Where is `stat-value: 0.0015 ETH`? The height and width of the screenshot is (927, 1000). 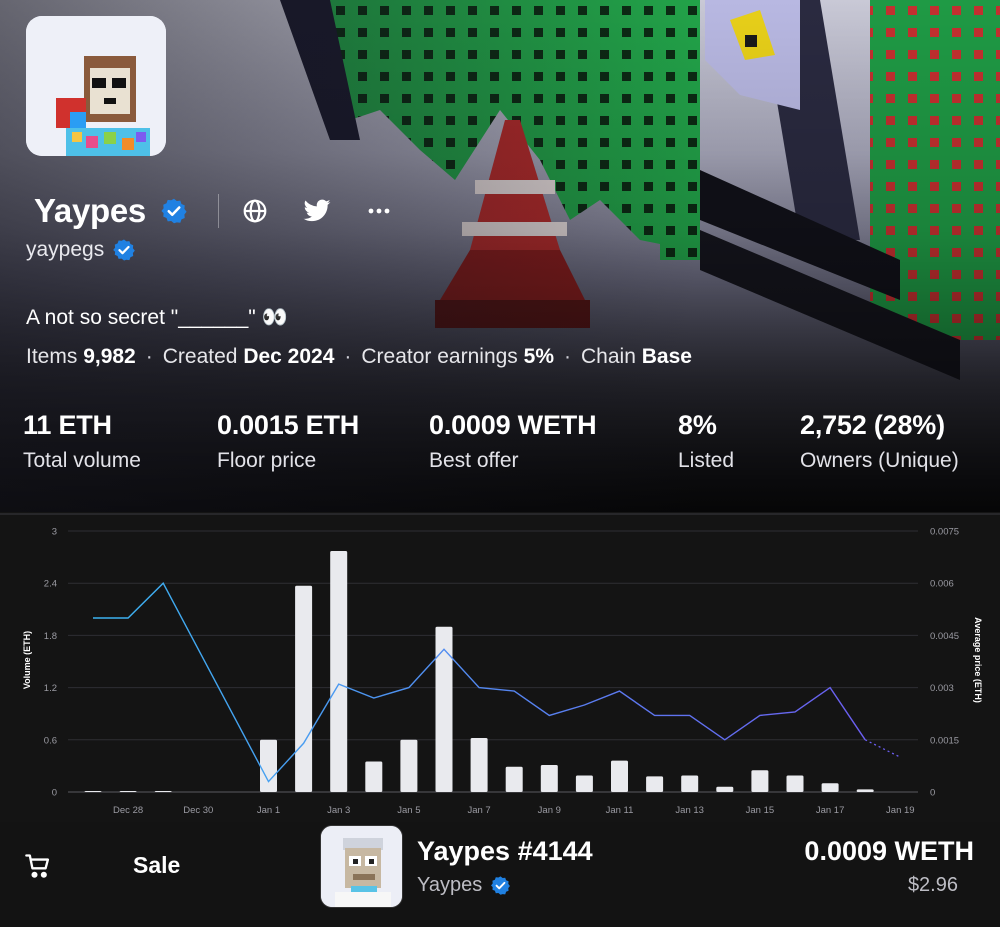
stat-value: 0.0015 ETH is located at coordinates (288, 425).